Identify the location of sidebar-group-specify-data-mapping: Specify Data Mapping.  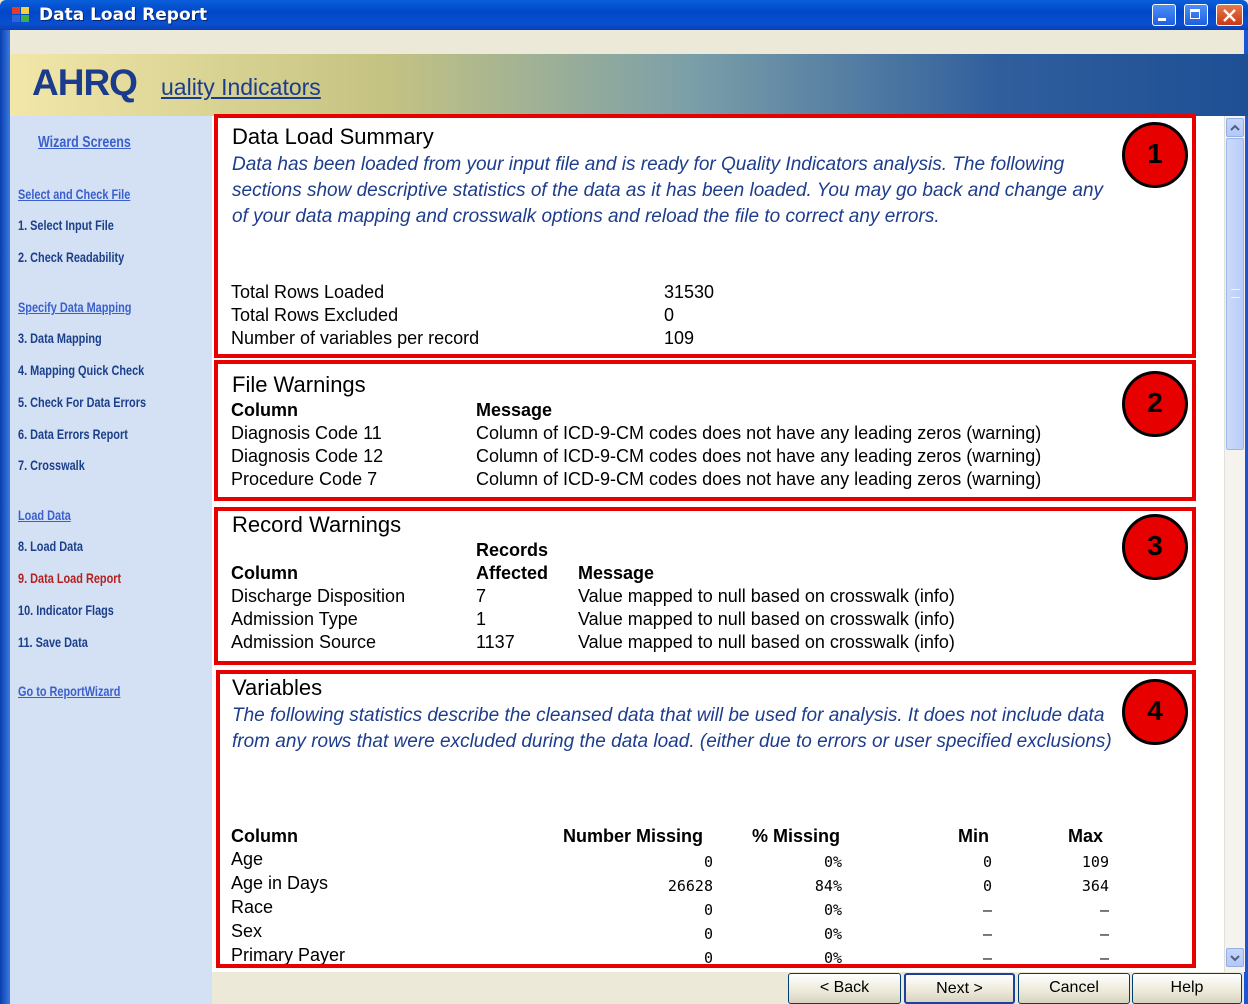
(74, 307).